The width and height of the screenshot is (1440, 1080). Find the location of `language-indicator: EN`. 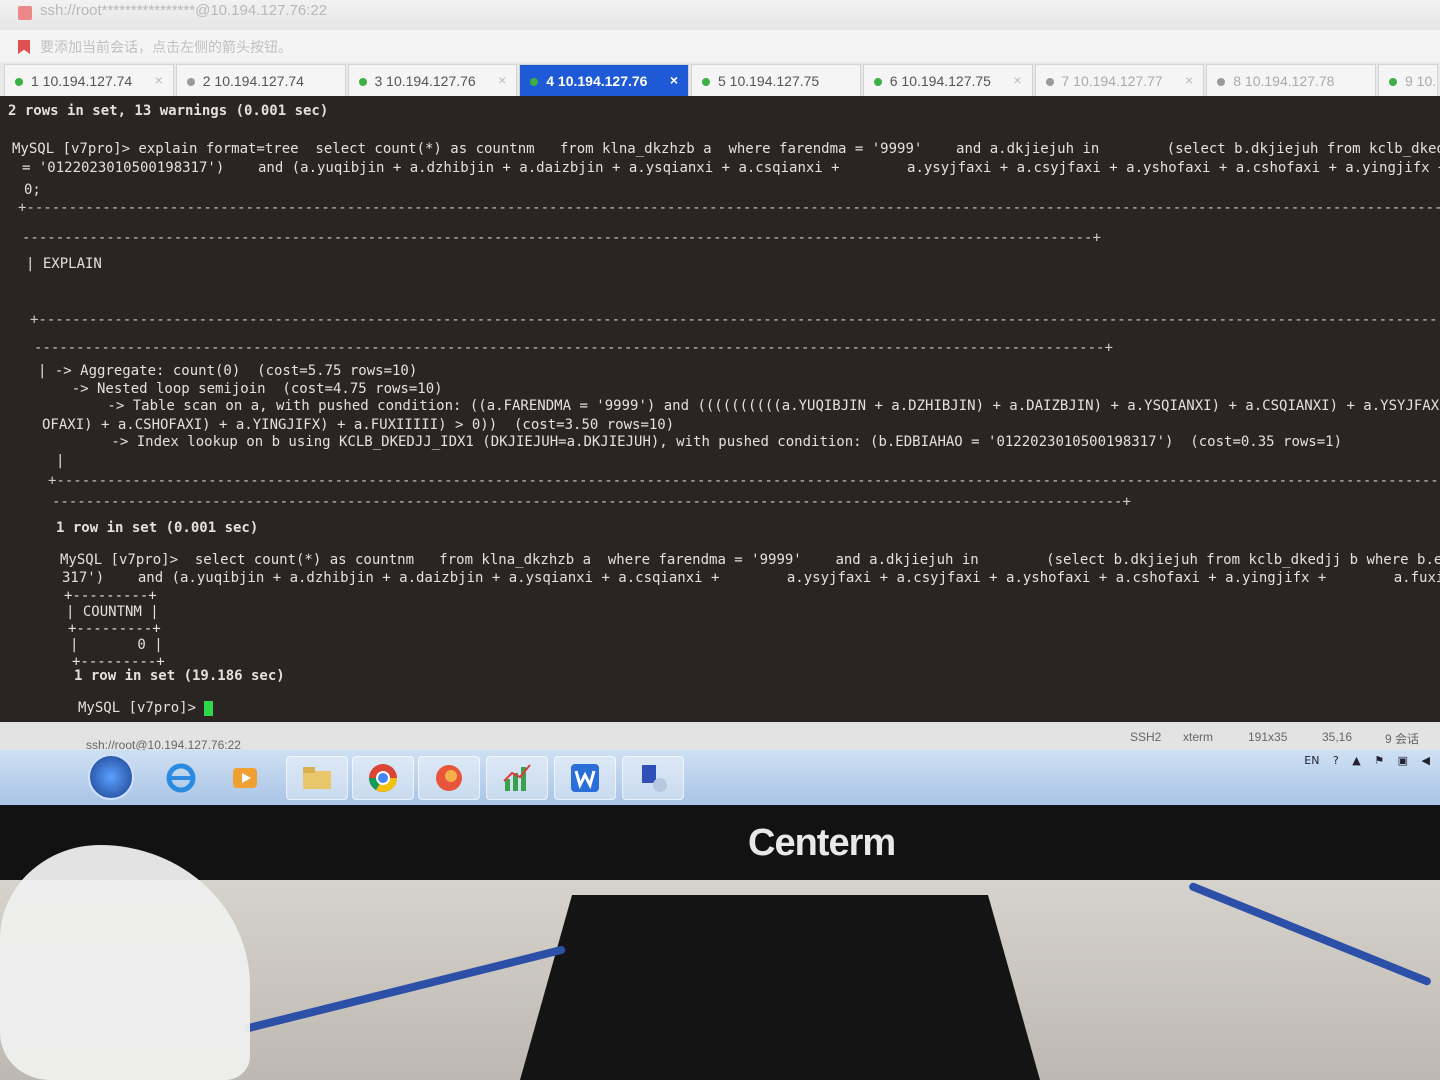

language-indicator: EN is located at coordinates (1311, 760).